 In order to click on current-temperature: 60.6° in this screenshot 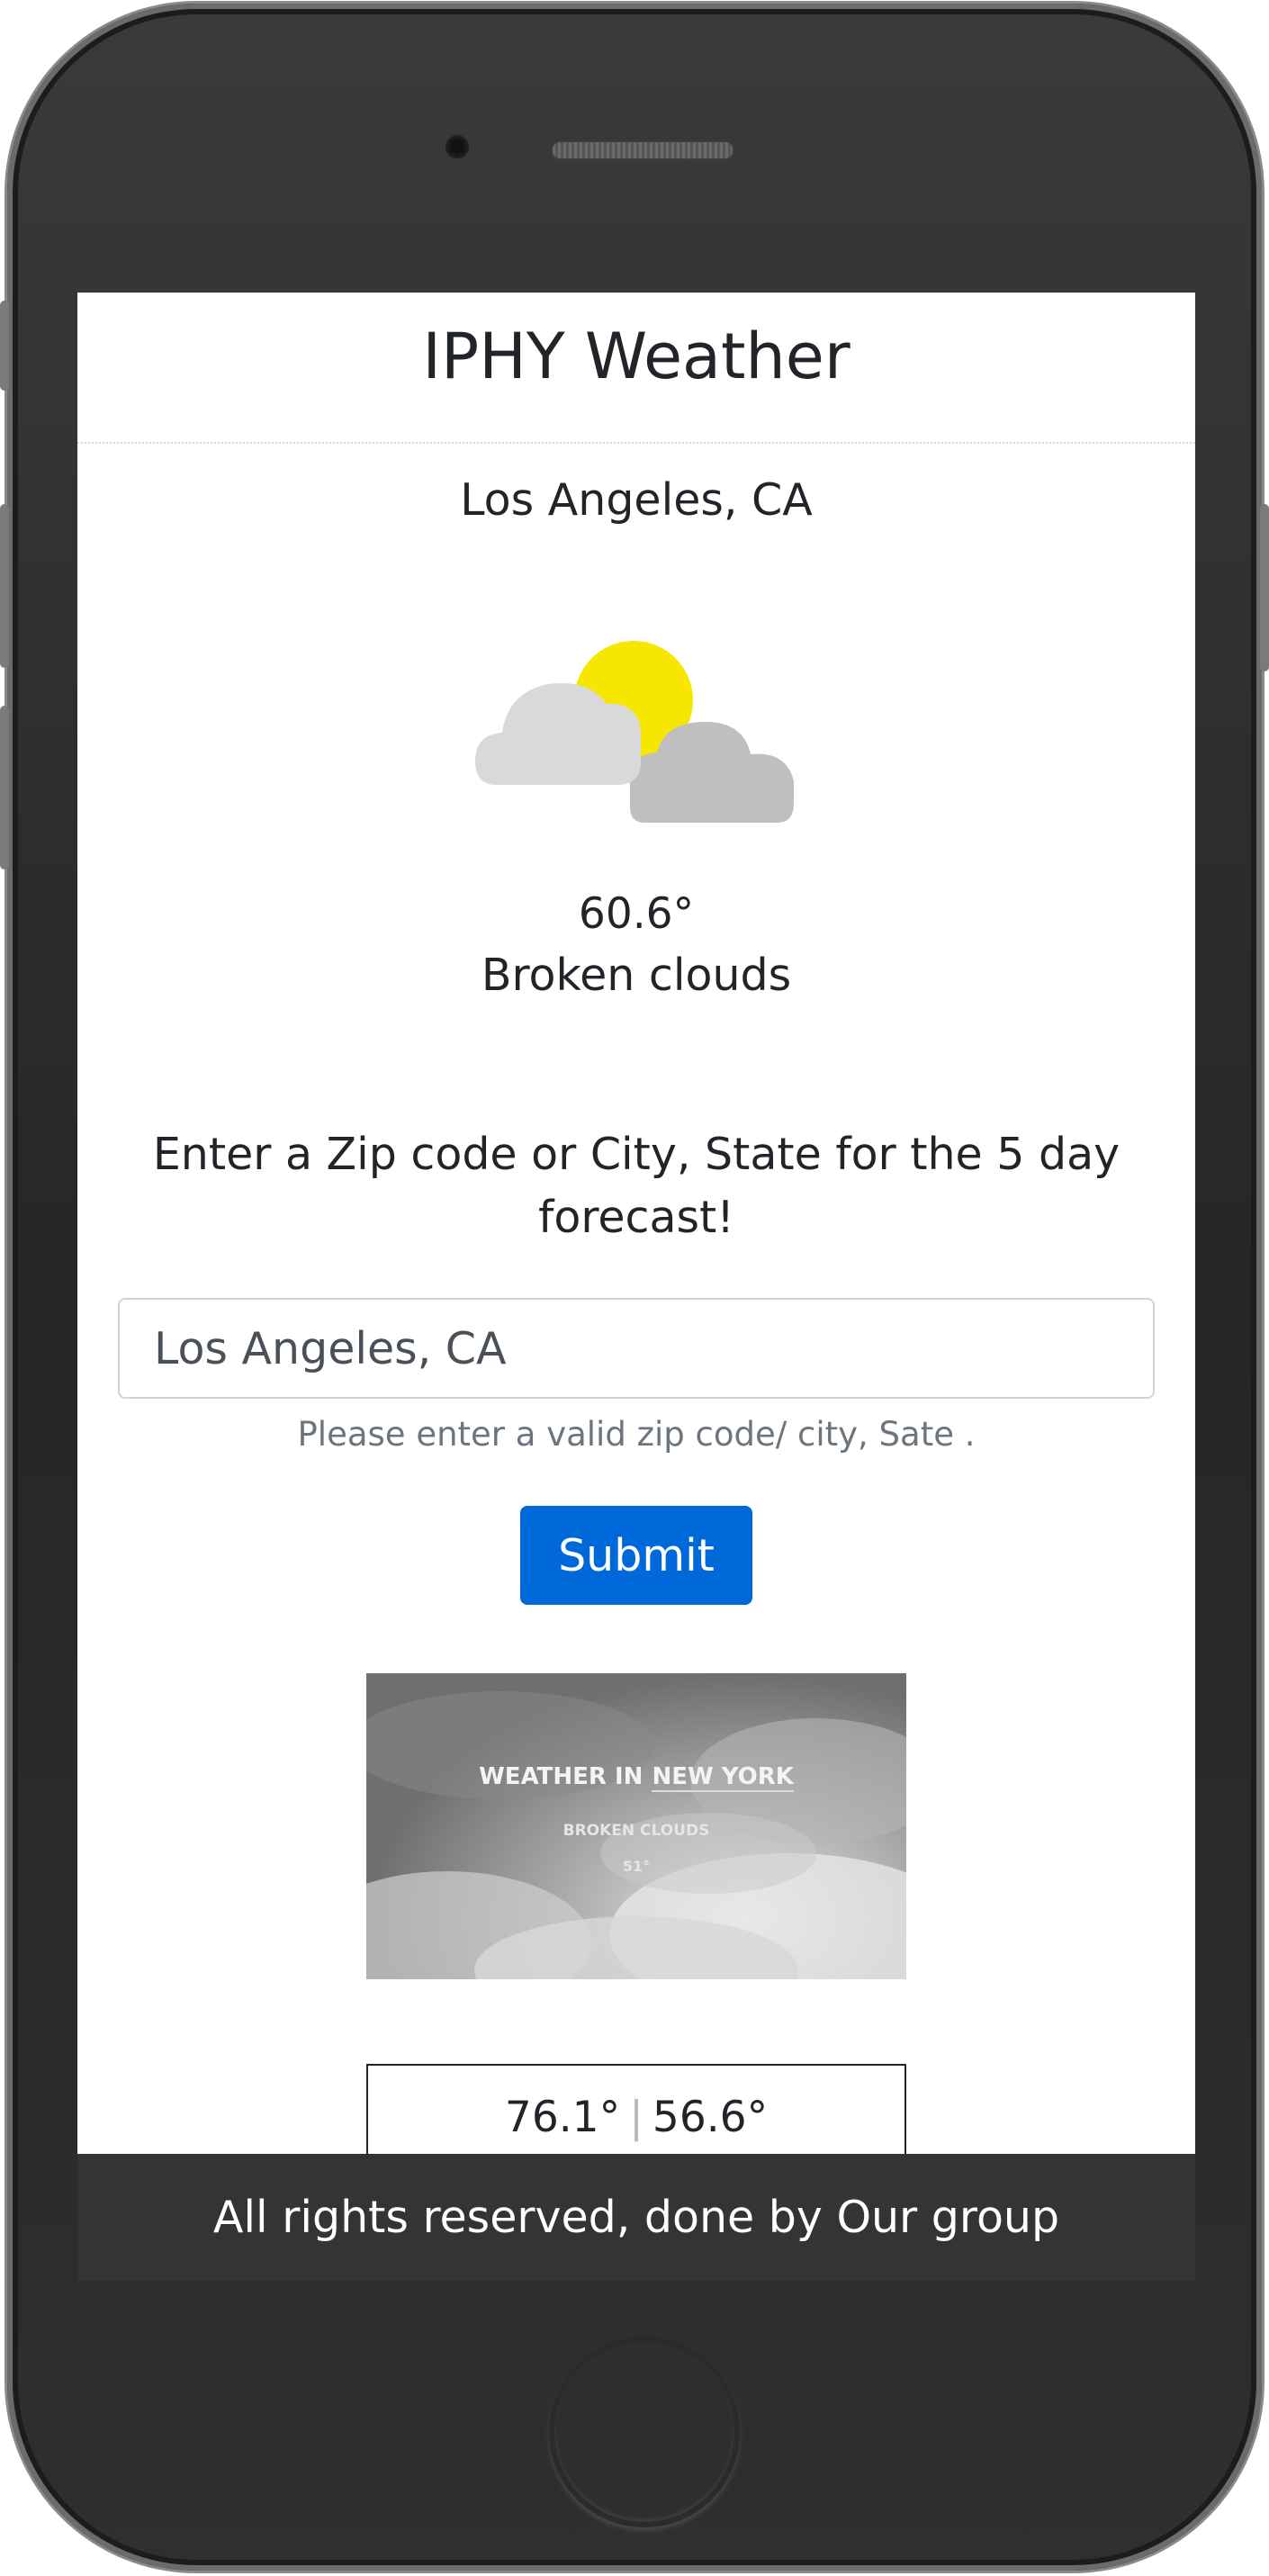, I will do `click(637, 914)`.